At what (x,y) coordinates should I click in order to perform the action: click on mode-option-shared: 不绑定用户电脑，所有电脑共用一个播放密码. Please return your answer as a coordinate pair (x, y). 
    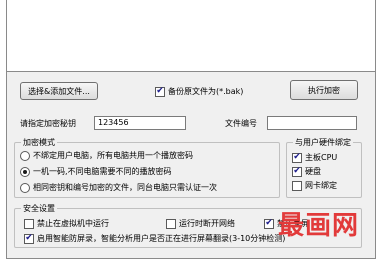
    Looking at the image, I should click on (106, 155).